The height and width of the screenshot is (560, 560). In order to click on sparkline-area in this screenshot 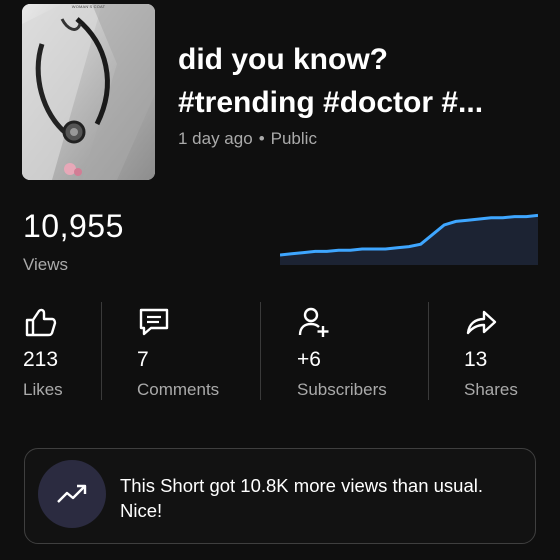, I will do `click(409, 240)`.